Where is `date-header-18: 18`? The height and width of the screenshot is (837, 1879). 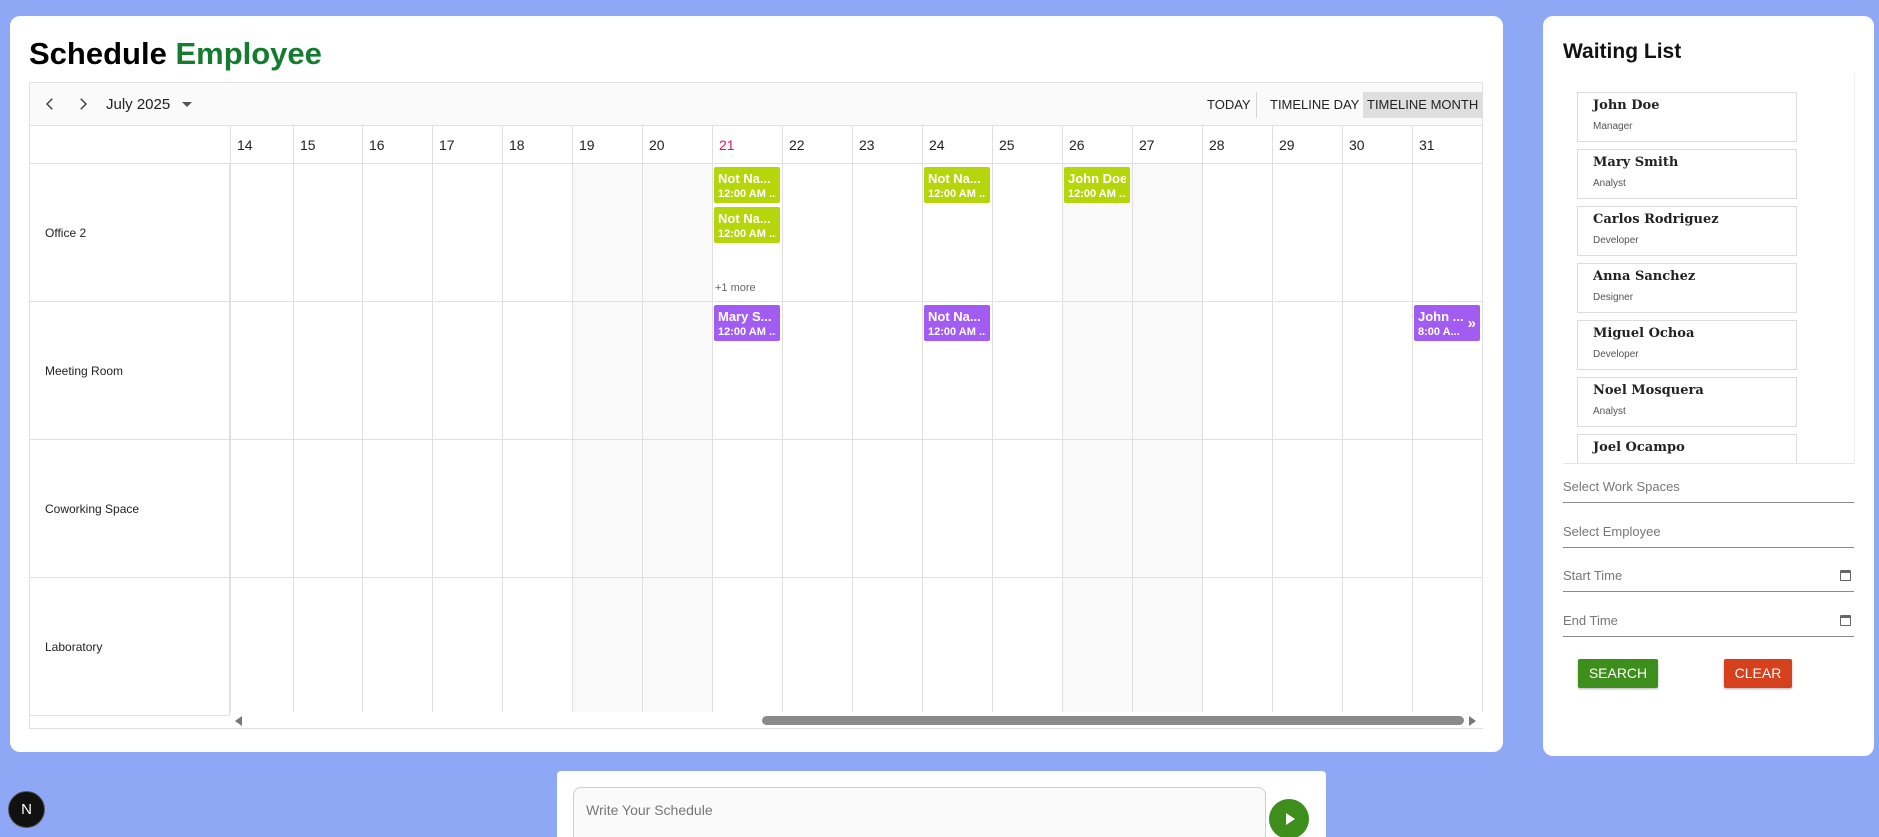 date-header-18: 18 is located at coordinates (537, 145).